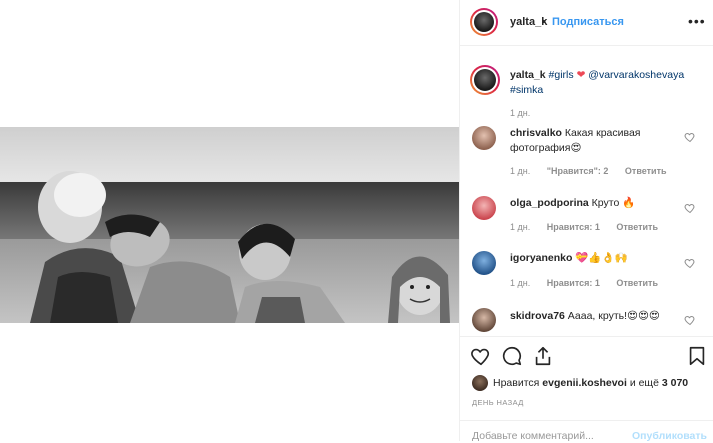 The height and width of the screenshot is (443, 713). Describe the element at coordinates (547, 436) in the screenshot. I see `comment-input` at that location.